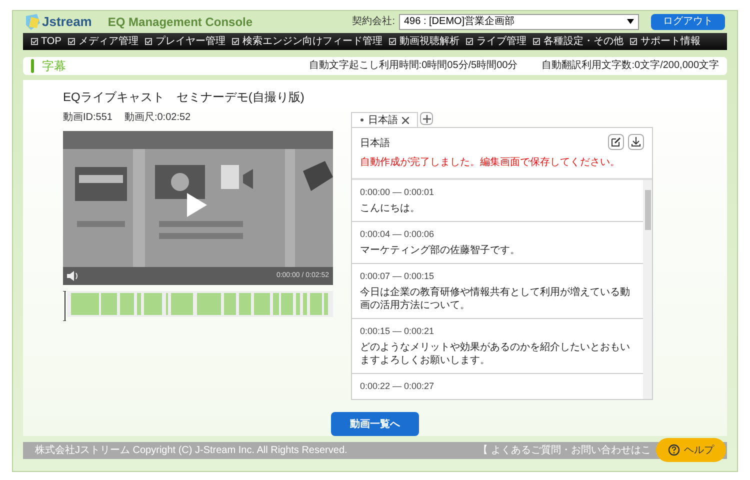 This screenshot has width=750, height=480. Describe the element at coordinates (67, 22) in the screenshot. I see `logo: Jstream` at that location.